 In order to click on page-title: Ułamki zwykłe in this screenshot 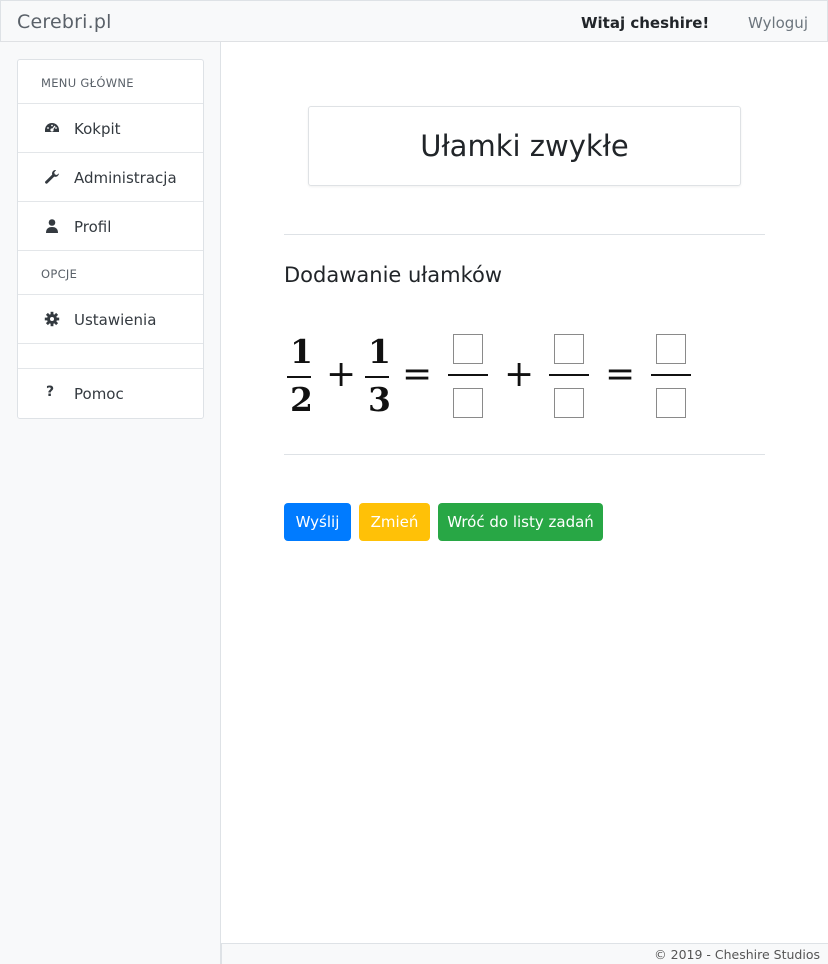, I will do `click(524, 146)`.